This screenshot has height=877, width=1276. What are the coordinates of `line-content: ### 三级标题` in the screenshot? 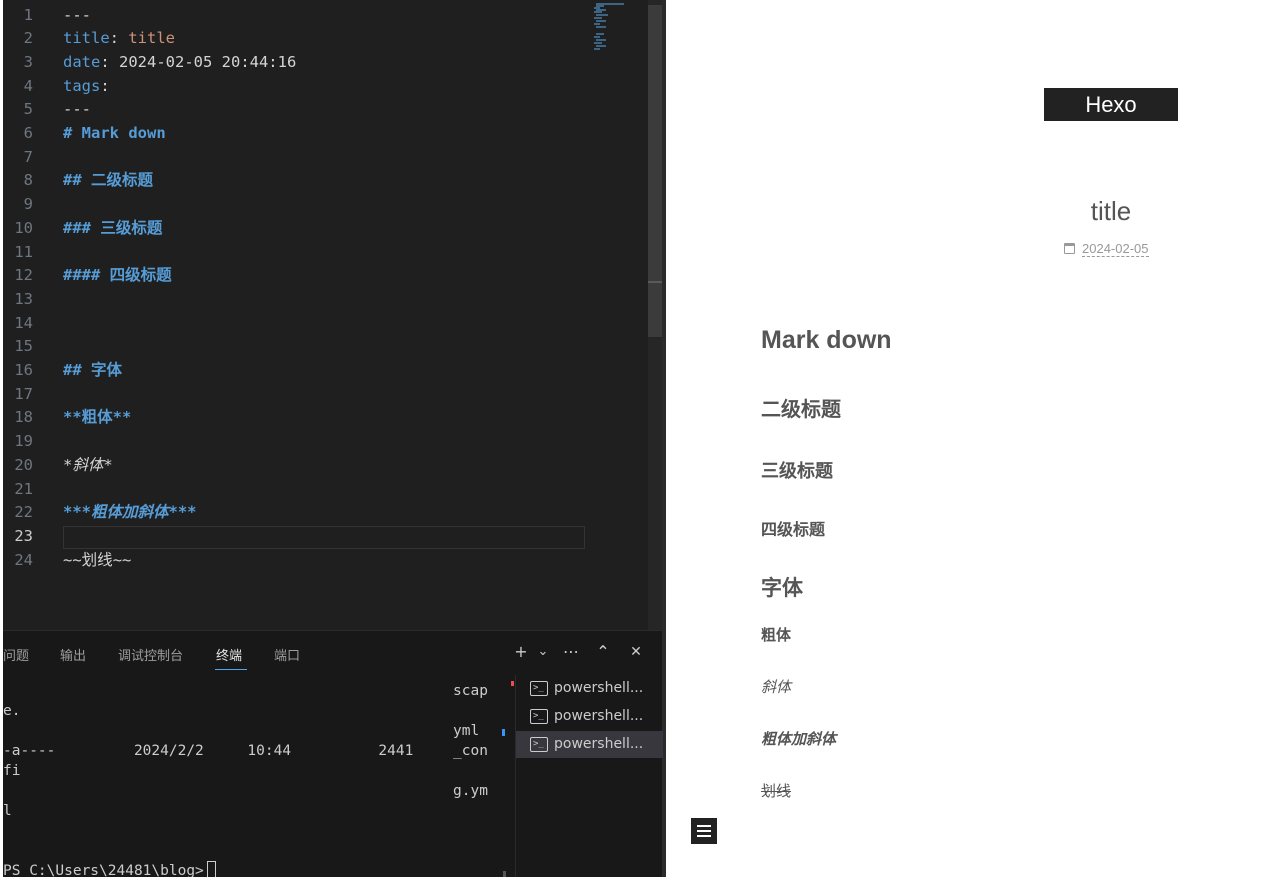 It's located at (112, 229).